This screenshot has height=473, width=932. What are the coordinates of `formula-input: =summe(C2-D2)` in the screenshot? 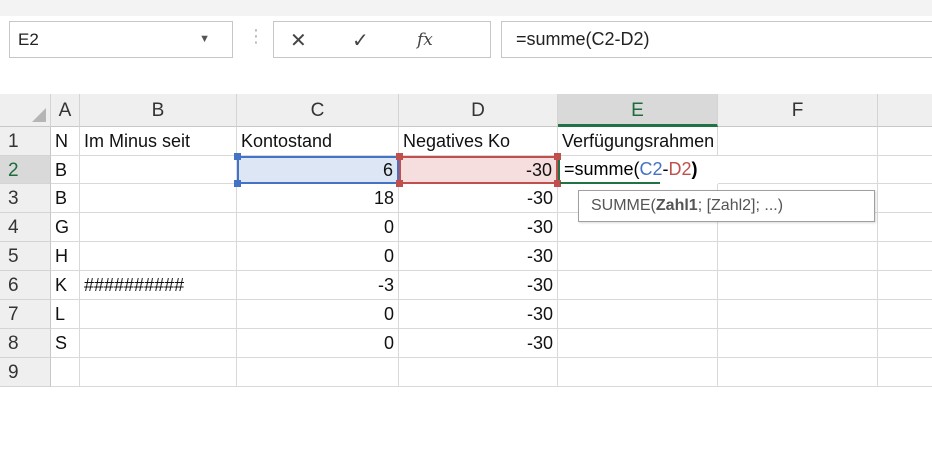 It's located at (716, 39).